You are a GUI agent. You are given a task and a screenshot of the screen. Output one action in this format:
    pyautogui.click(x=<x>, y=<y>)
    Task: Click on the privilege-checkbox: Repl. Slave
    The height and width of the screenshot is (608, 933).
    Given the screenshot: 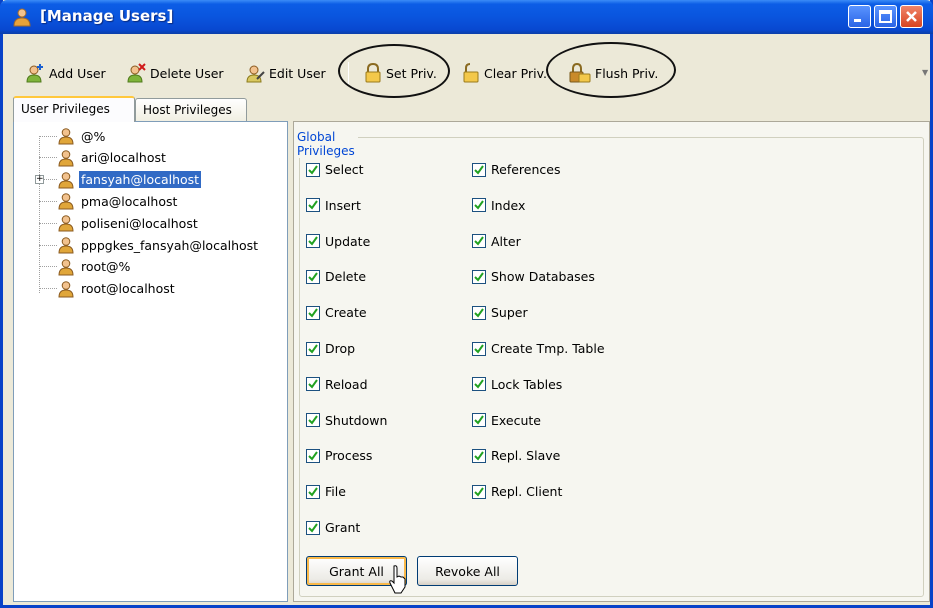 What is the action you would take?
    pyautogui.click(x=516, y=455)
    